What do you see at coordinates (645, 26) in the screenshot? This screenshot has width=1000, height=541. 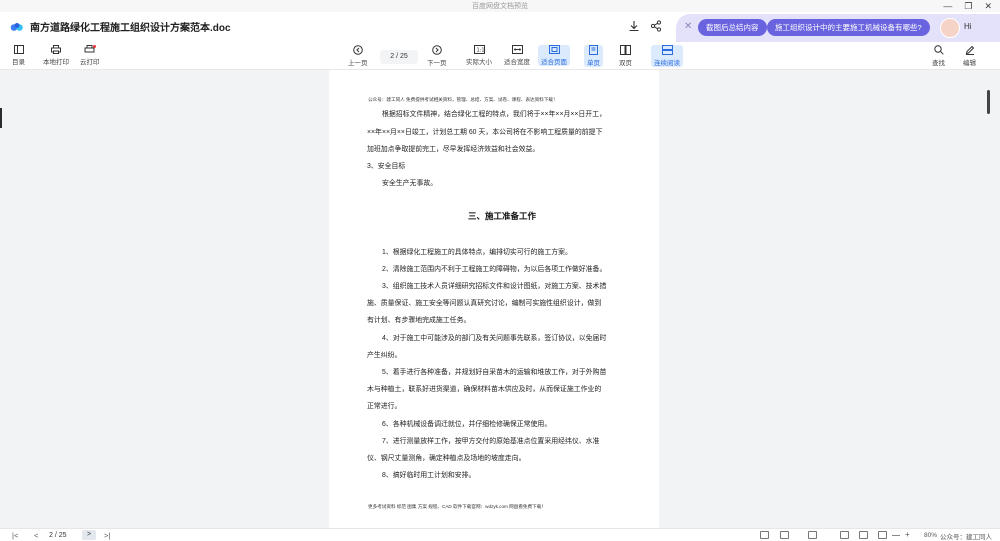 I see `header-actions` at bounding box center [645, 26].